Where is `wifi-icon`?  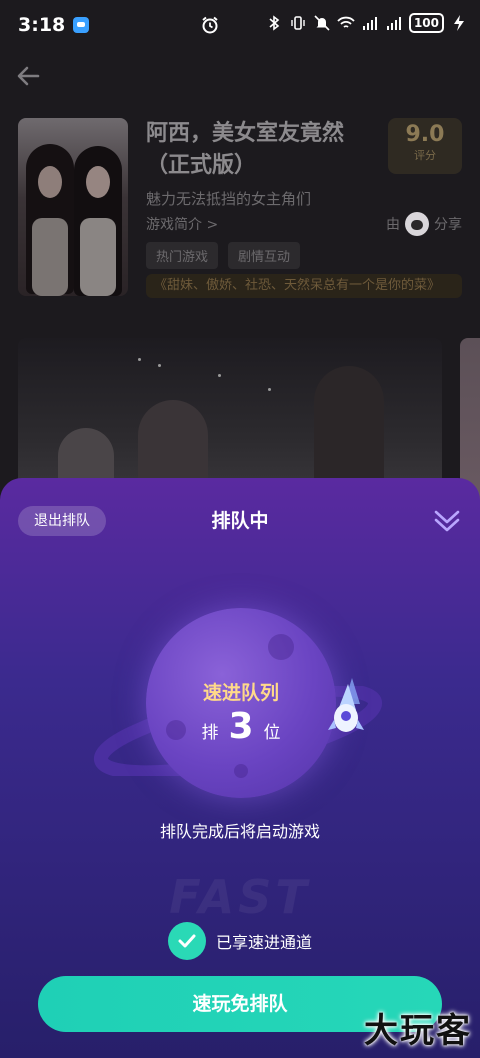 wifi-icon is located at coordinates (346, 22).